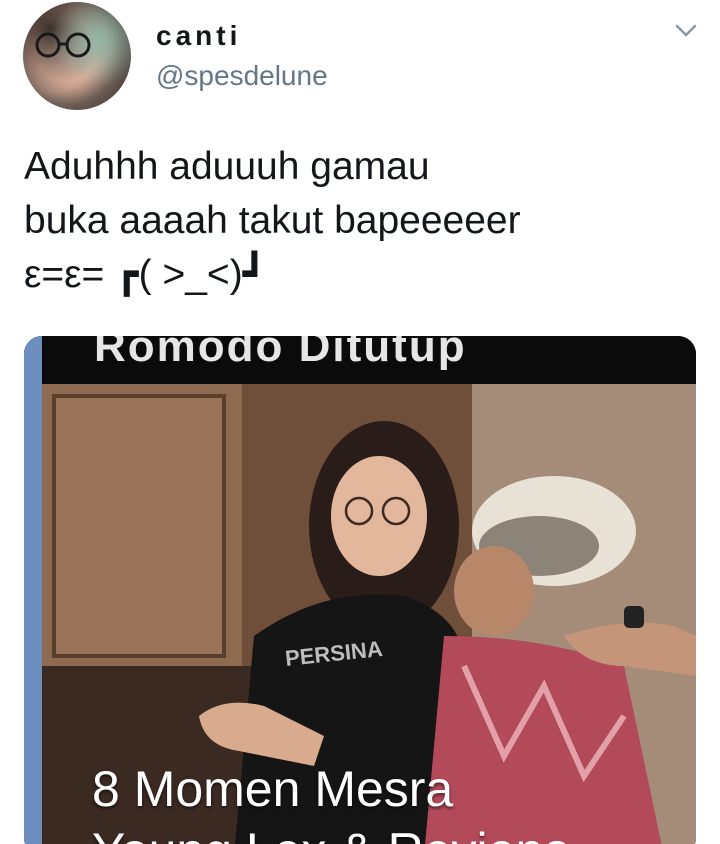 This screenshot has width=720, height=844. What do you see at coordinates (686, 30) in the screenshot?
I see `chevron-down-icon` at bounding box center [686, 30].